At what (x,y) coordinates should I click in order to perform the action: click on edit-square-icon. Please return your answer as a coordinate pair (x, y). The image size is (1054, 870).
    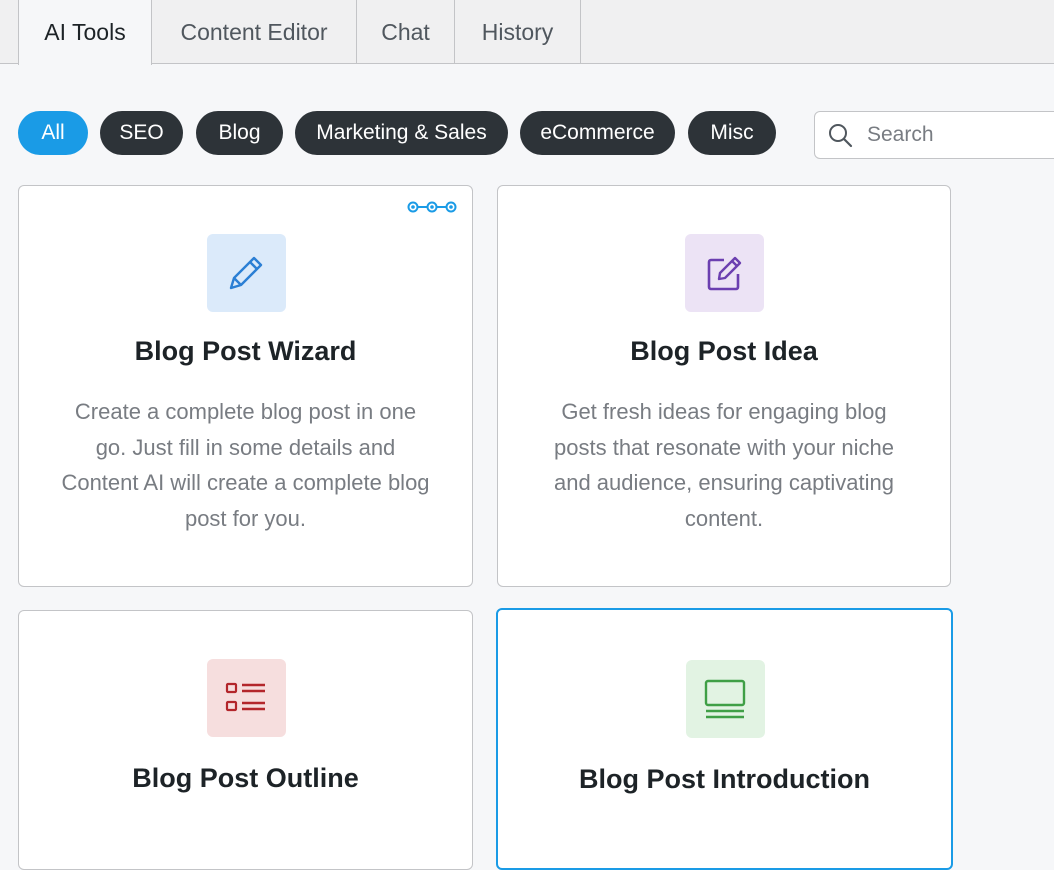
    Looking at the image, I should click on (724, 273).